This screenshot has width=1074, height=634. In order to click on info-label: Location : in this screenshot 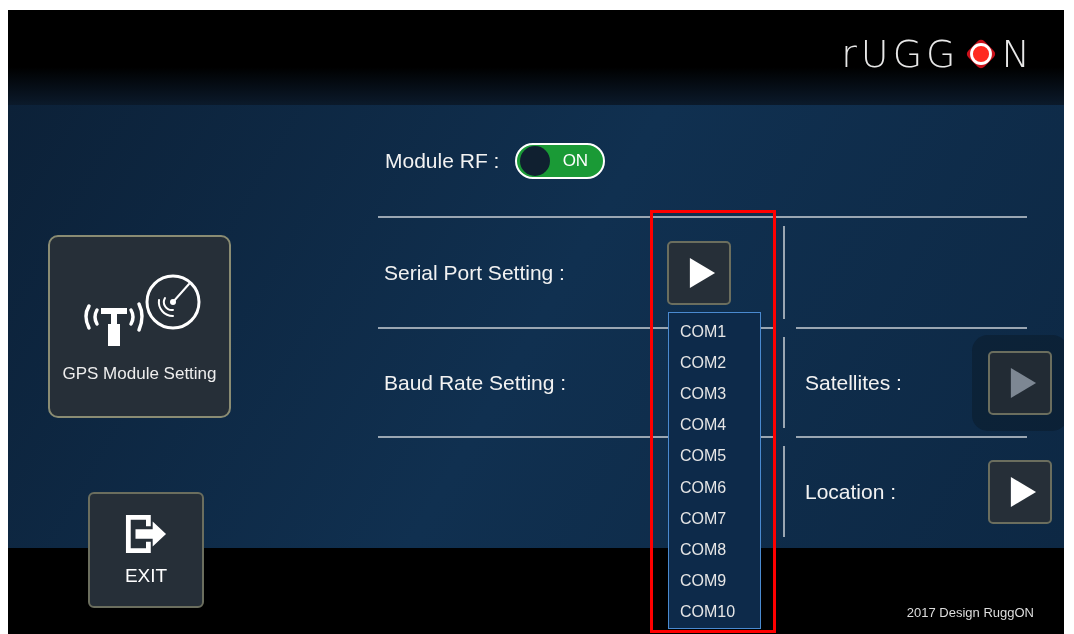, I will do `click(851, 491)`.